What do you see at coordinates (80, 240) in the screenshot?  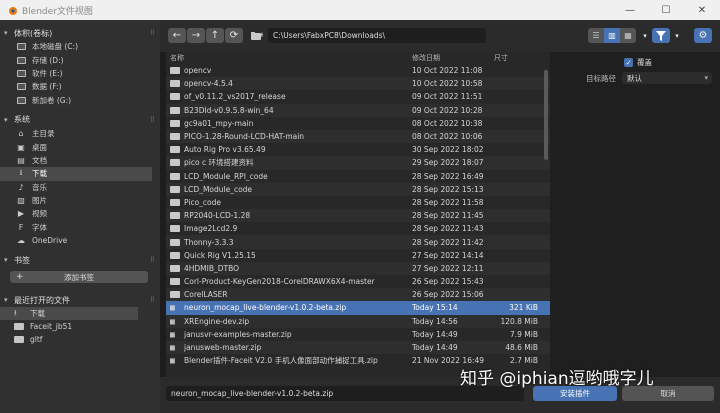 I see `sidebar-item-system: ☁ OneDrive` at bounding box center [80, 240].